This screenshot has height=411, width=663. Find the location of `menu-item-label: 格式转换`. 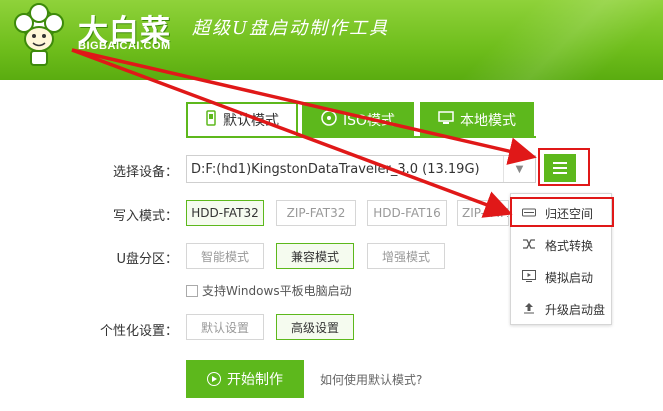

menu-item-label: 格式转换 is located at coordinates (569, 245).